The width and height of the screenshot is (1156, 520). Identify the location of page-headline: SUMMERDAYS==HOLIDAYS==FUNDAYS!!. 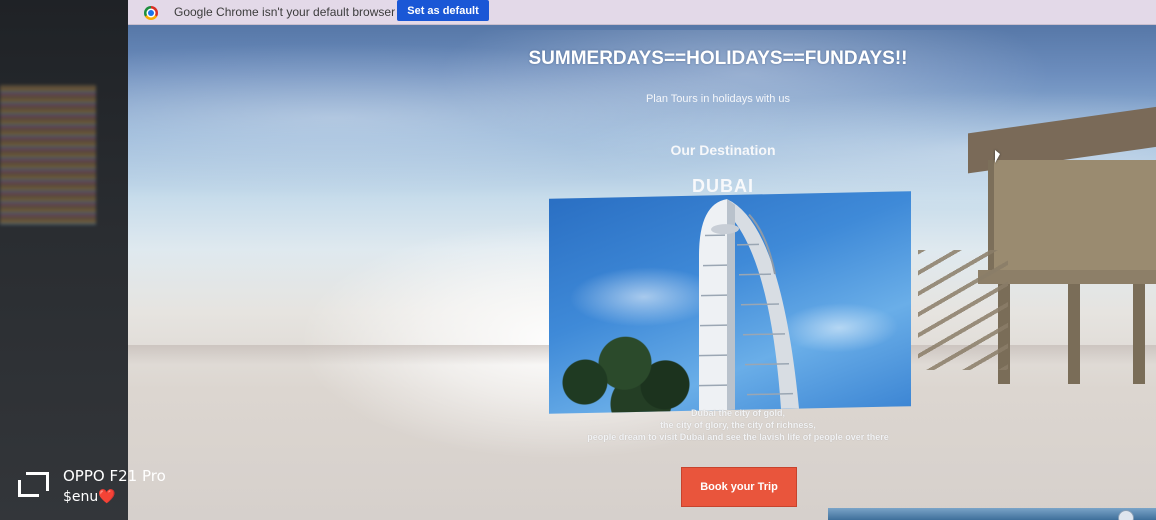
(718, 58).